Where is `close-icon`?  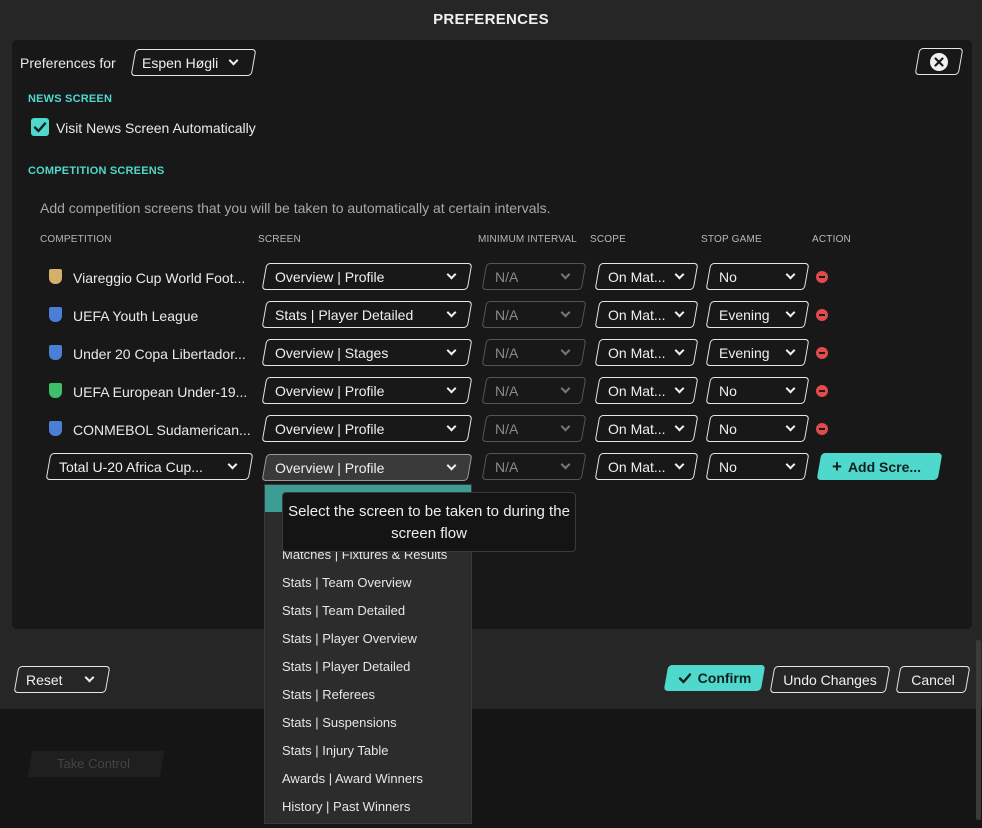 close-icon is located at coordinates (939, 61).